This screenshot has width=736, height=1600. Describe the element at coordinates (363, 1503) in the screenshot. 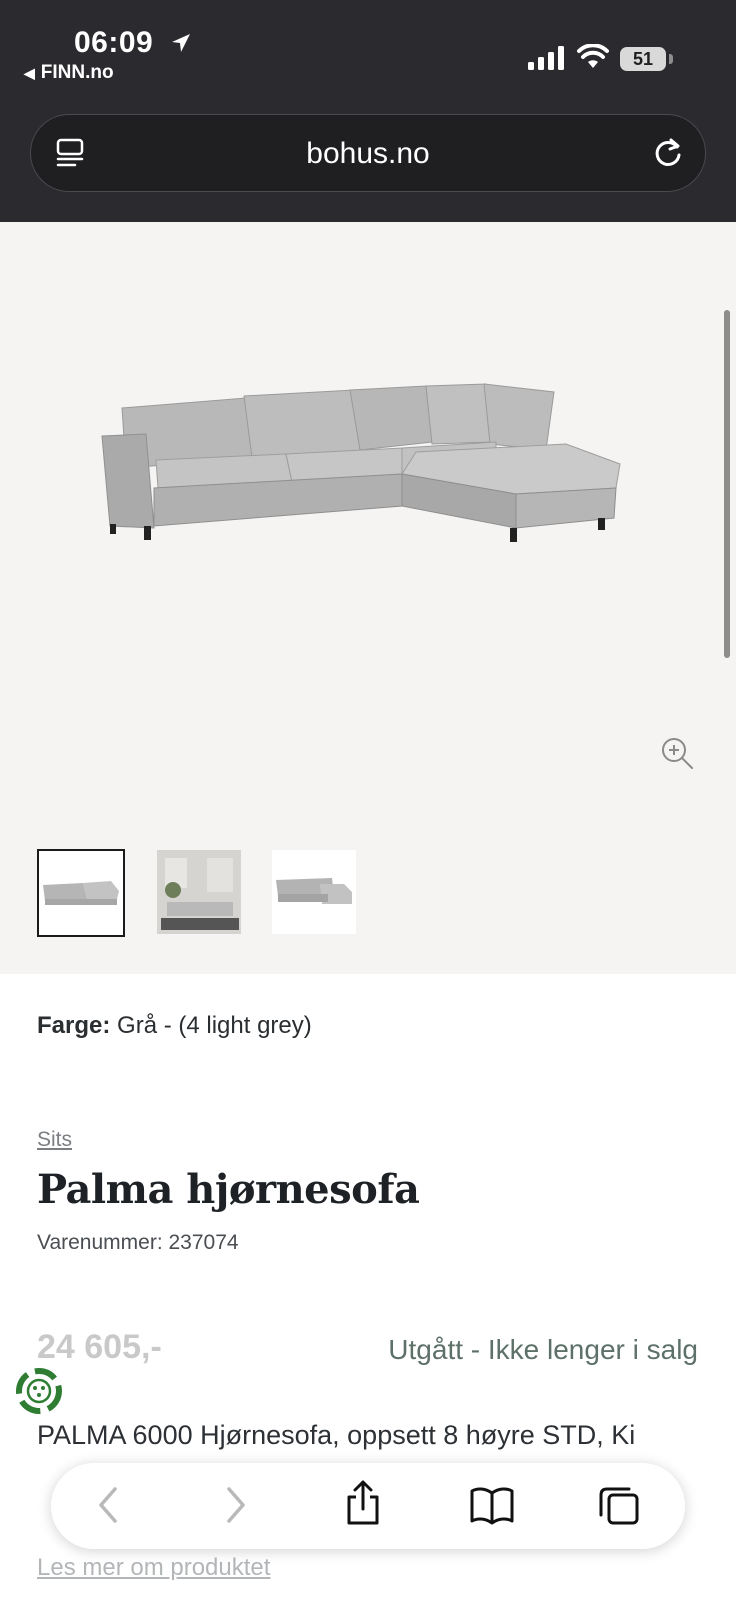

I see `share-icon` at that location.